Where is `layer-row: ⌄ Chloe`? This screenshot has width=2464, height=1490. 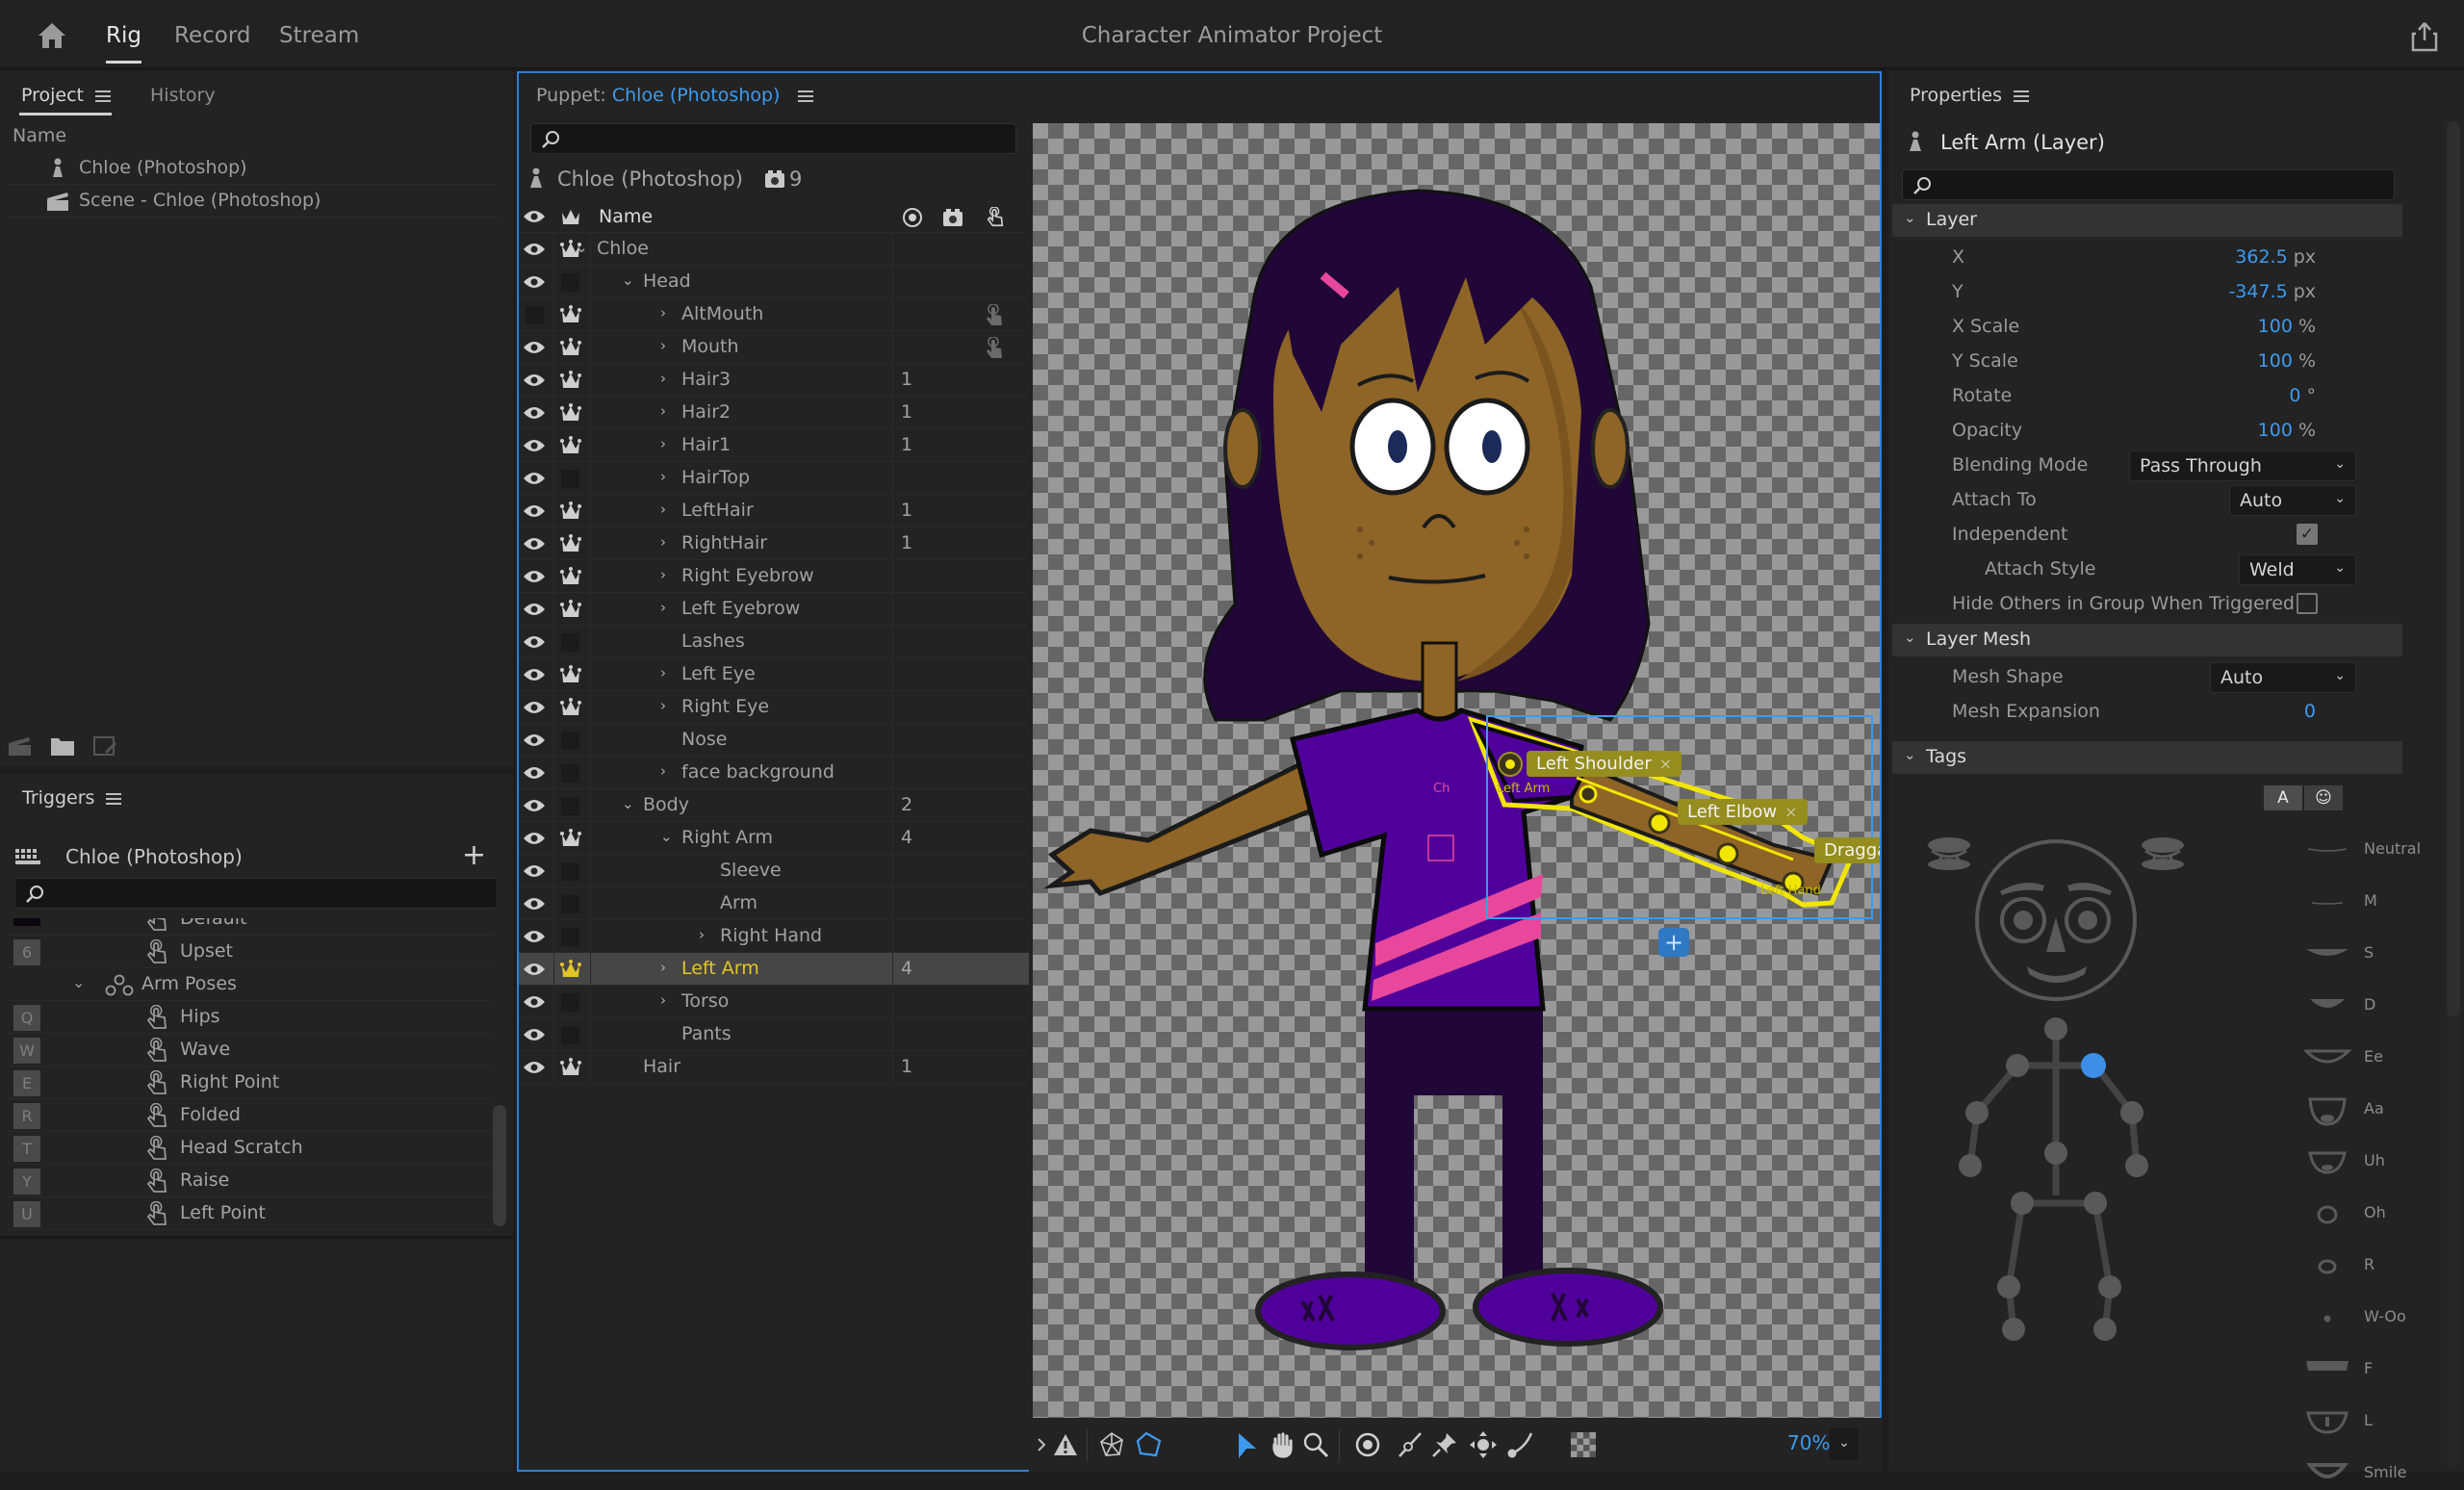 layer-row: ⌄ Chloe is located at coordinates (774, 249).